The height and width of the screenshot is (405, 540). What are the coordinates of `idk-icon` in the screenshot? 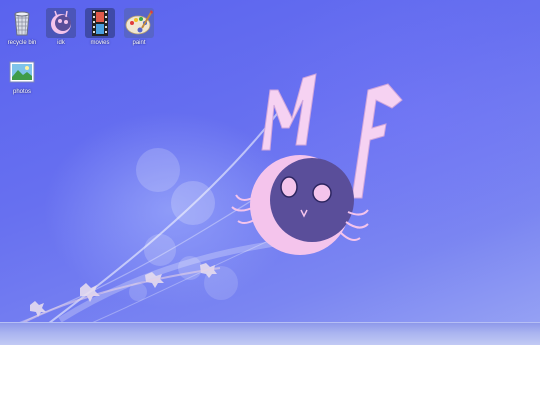 It's located at (61, 23).